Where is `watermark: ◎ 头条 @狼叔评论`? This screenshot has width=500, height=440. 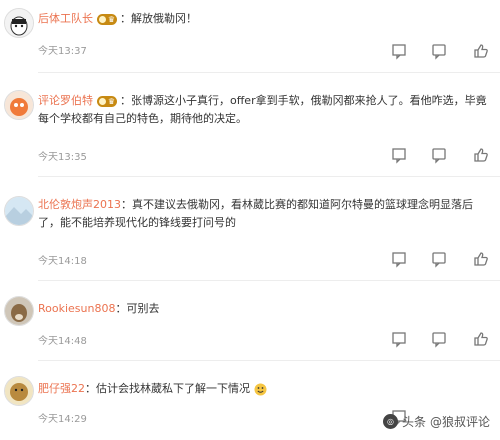
watermark: ◎ 头条 @狼叔评论 is located at coordinates (436, 421).